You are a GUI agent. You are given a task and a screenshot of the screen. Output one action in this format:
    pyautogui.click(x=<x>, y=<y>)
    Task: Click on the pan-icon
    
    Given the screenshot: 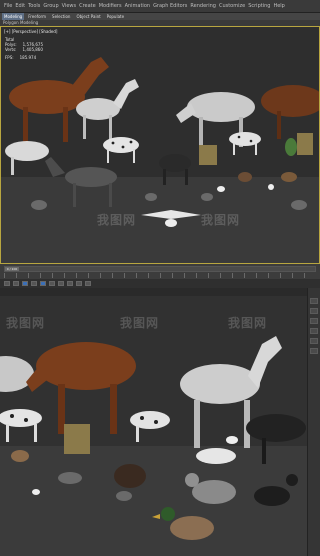 What is the action you would take?
    pyautogui.click(x=79, y=283)
    